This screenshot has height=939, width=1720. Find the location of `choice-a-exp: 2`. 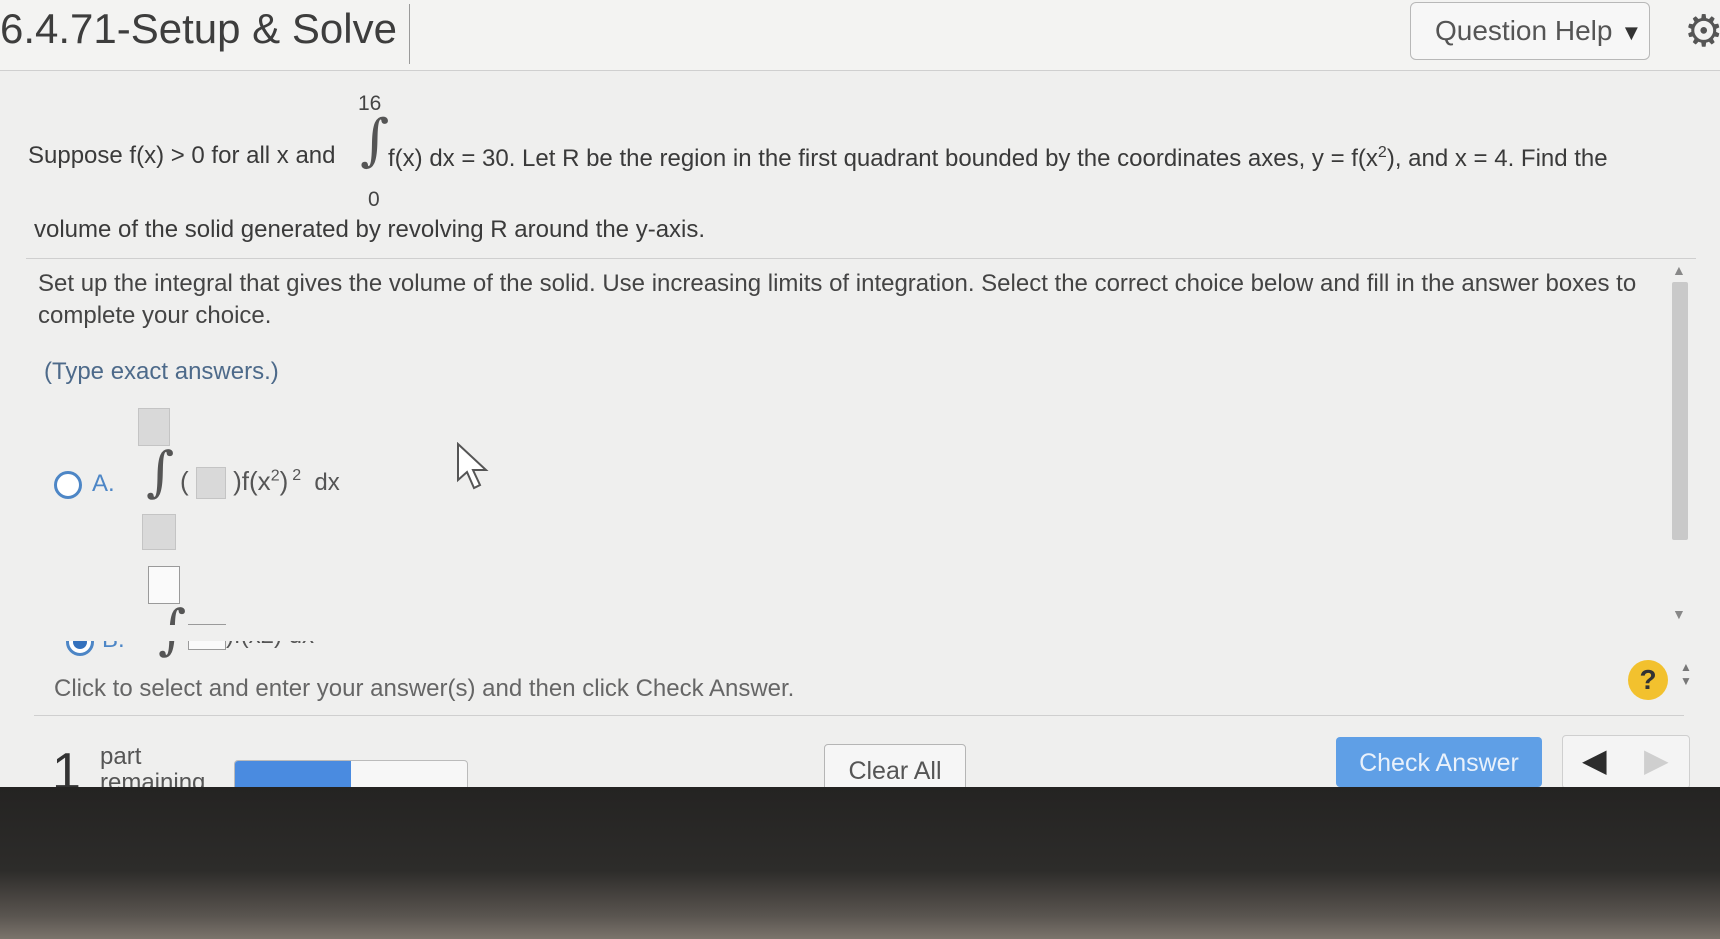

choice-a-exp: 2 is located at coordinates (275, 476).